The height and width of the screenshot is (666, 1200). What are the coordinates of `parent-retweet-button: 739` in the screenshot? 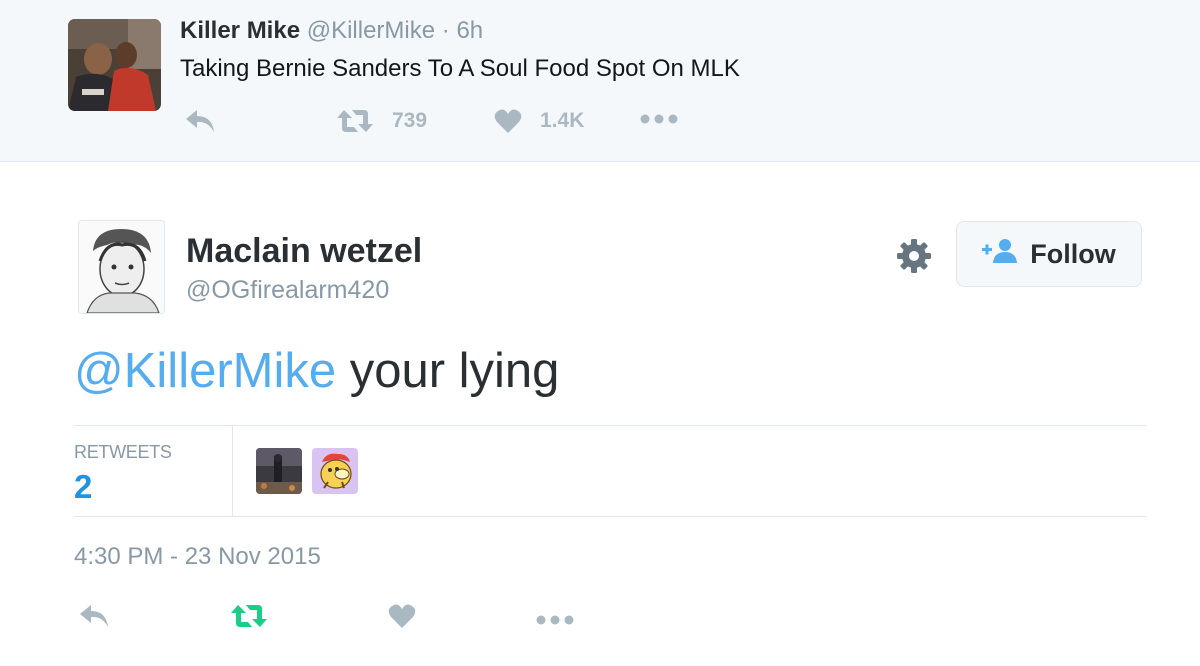 It's located at (381, 121).